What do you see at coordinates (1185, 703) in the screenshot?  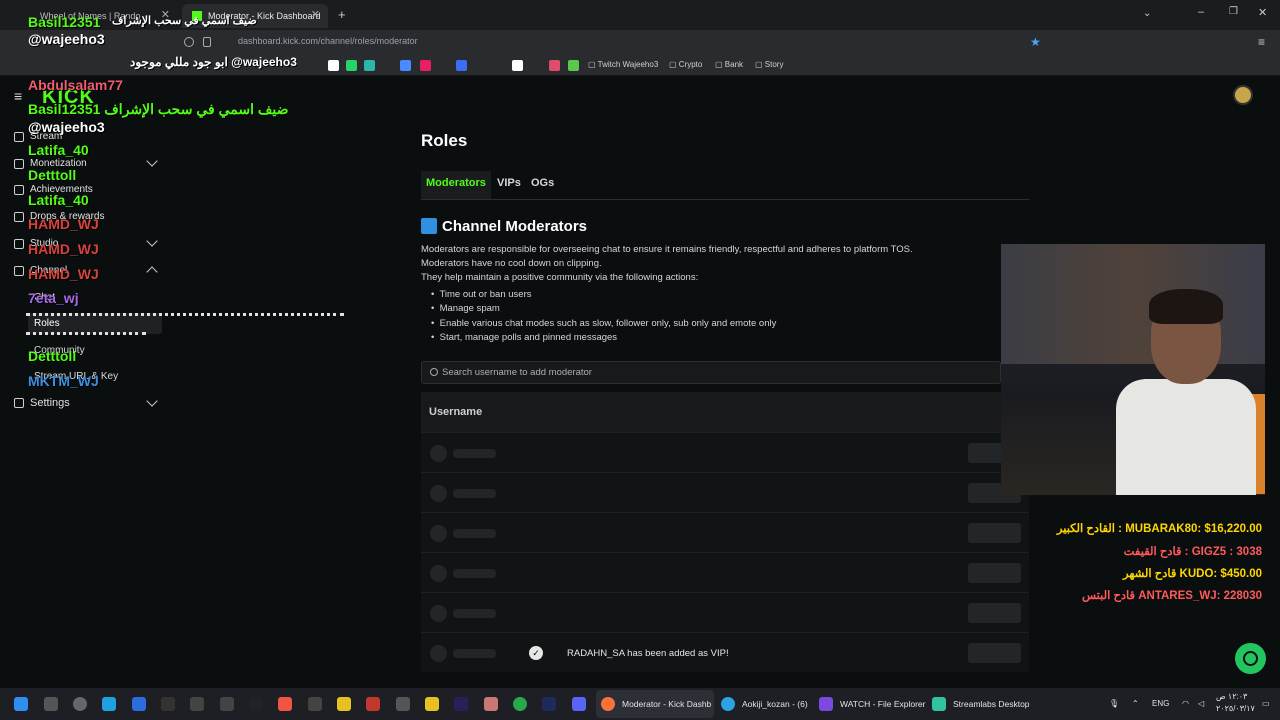 I see `wifi-icon: ◠` at bounding box center [1185, 703].